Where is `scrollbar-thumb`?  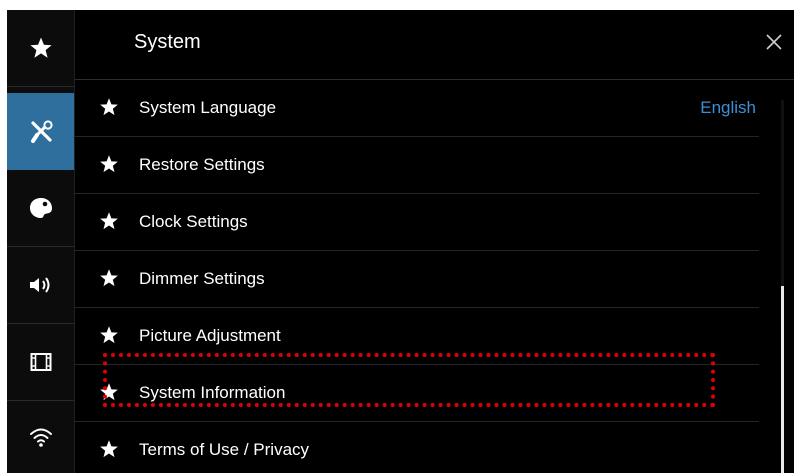 scrollbar-thumb is located at coordinates (782, 379).